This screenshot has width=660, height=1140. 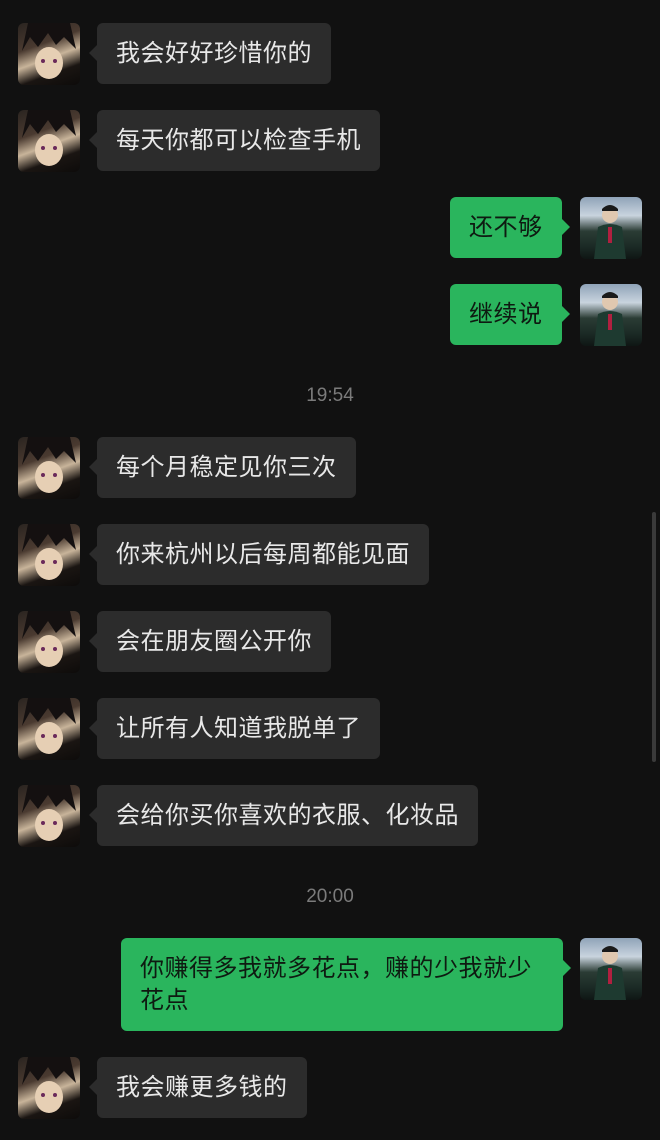 I want to click on message-bubble-sent: 继续说, so click(x=509, y=314).